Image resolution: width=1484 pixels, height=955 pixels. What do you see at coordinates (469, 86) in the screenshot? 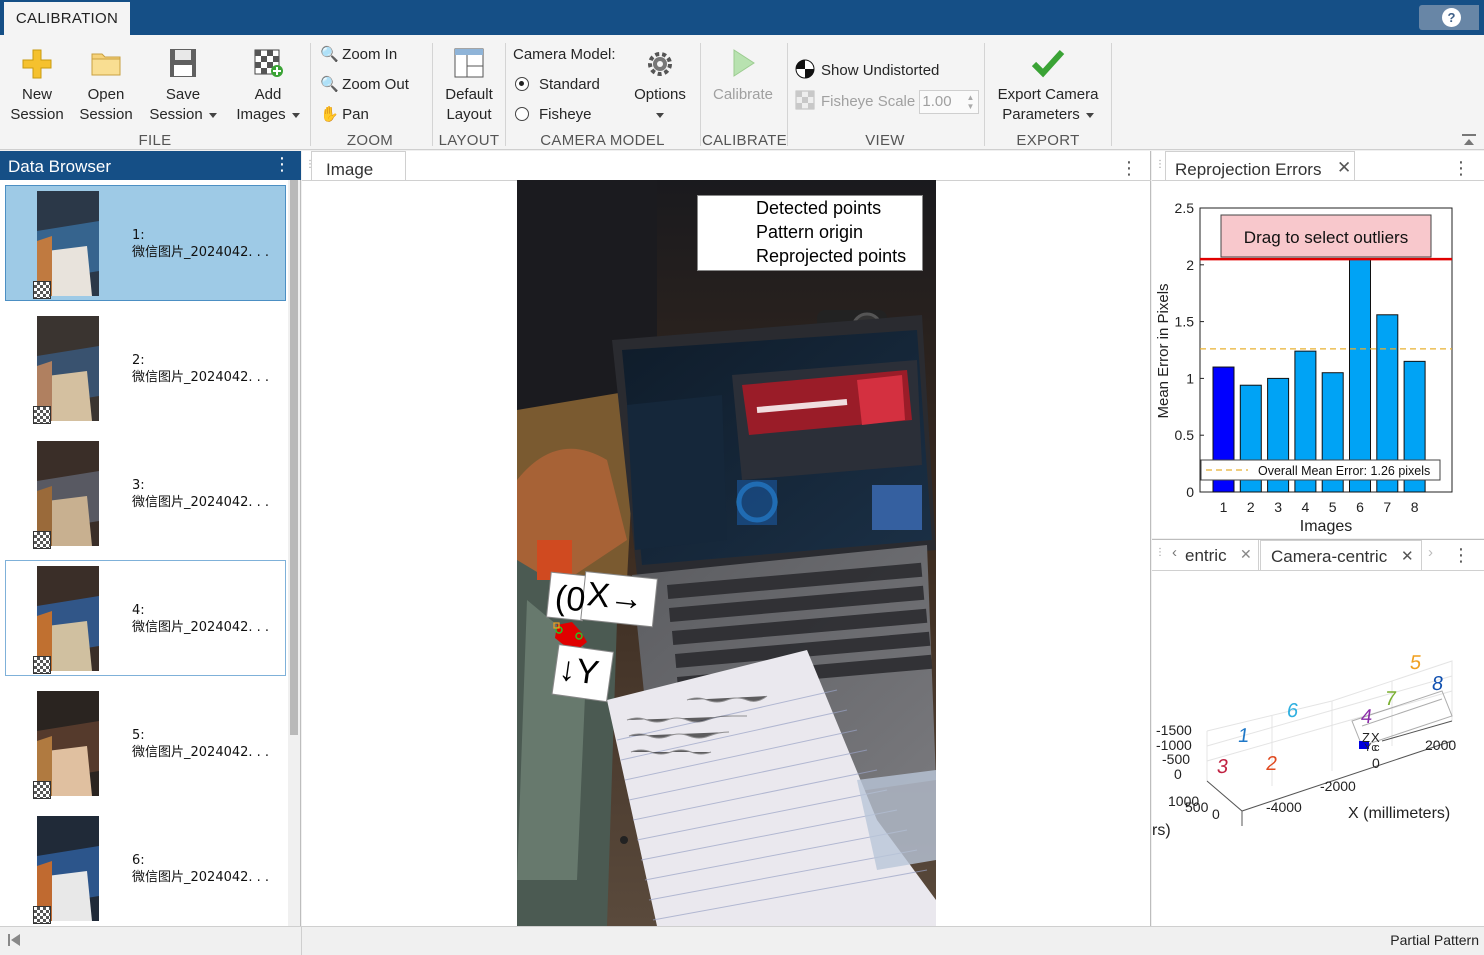
I see `default-layout-button: Default Layout` at bounding box center [469, 86].